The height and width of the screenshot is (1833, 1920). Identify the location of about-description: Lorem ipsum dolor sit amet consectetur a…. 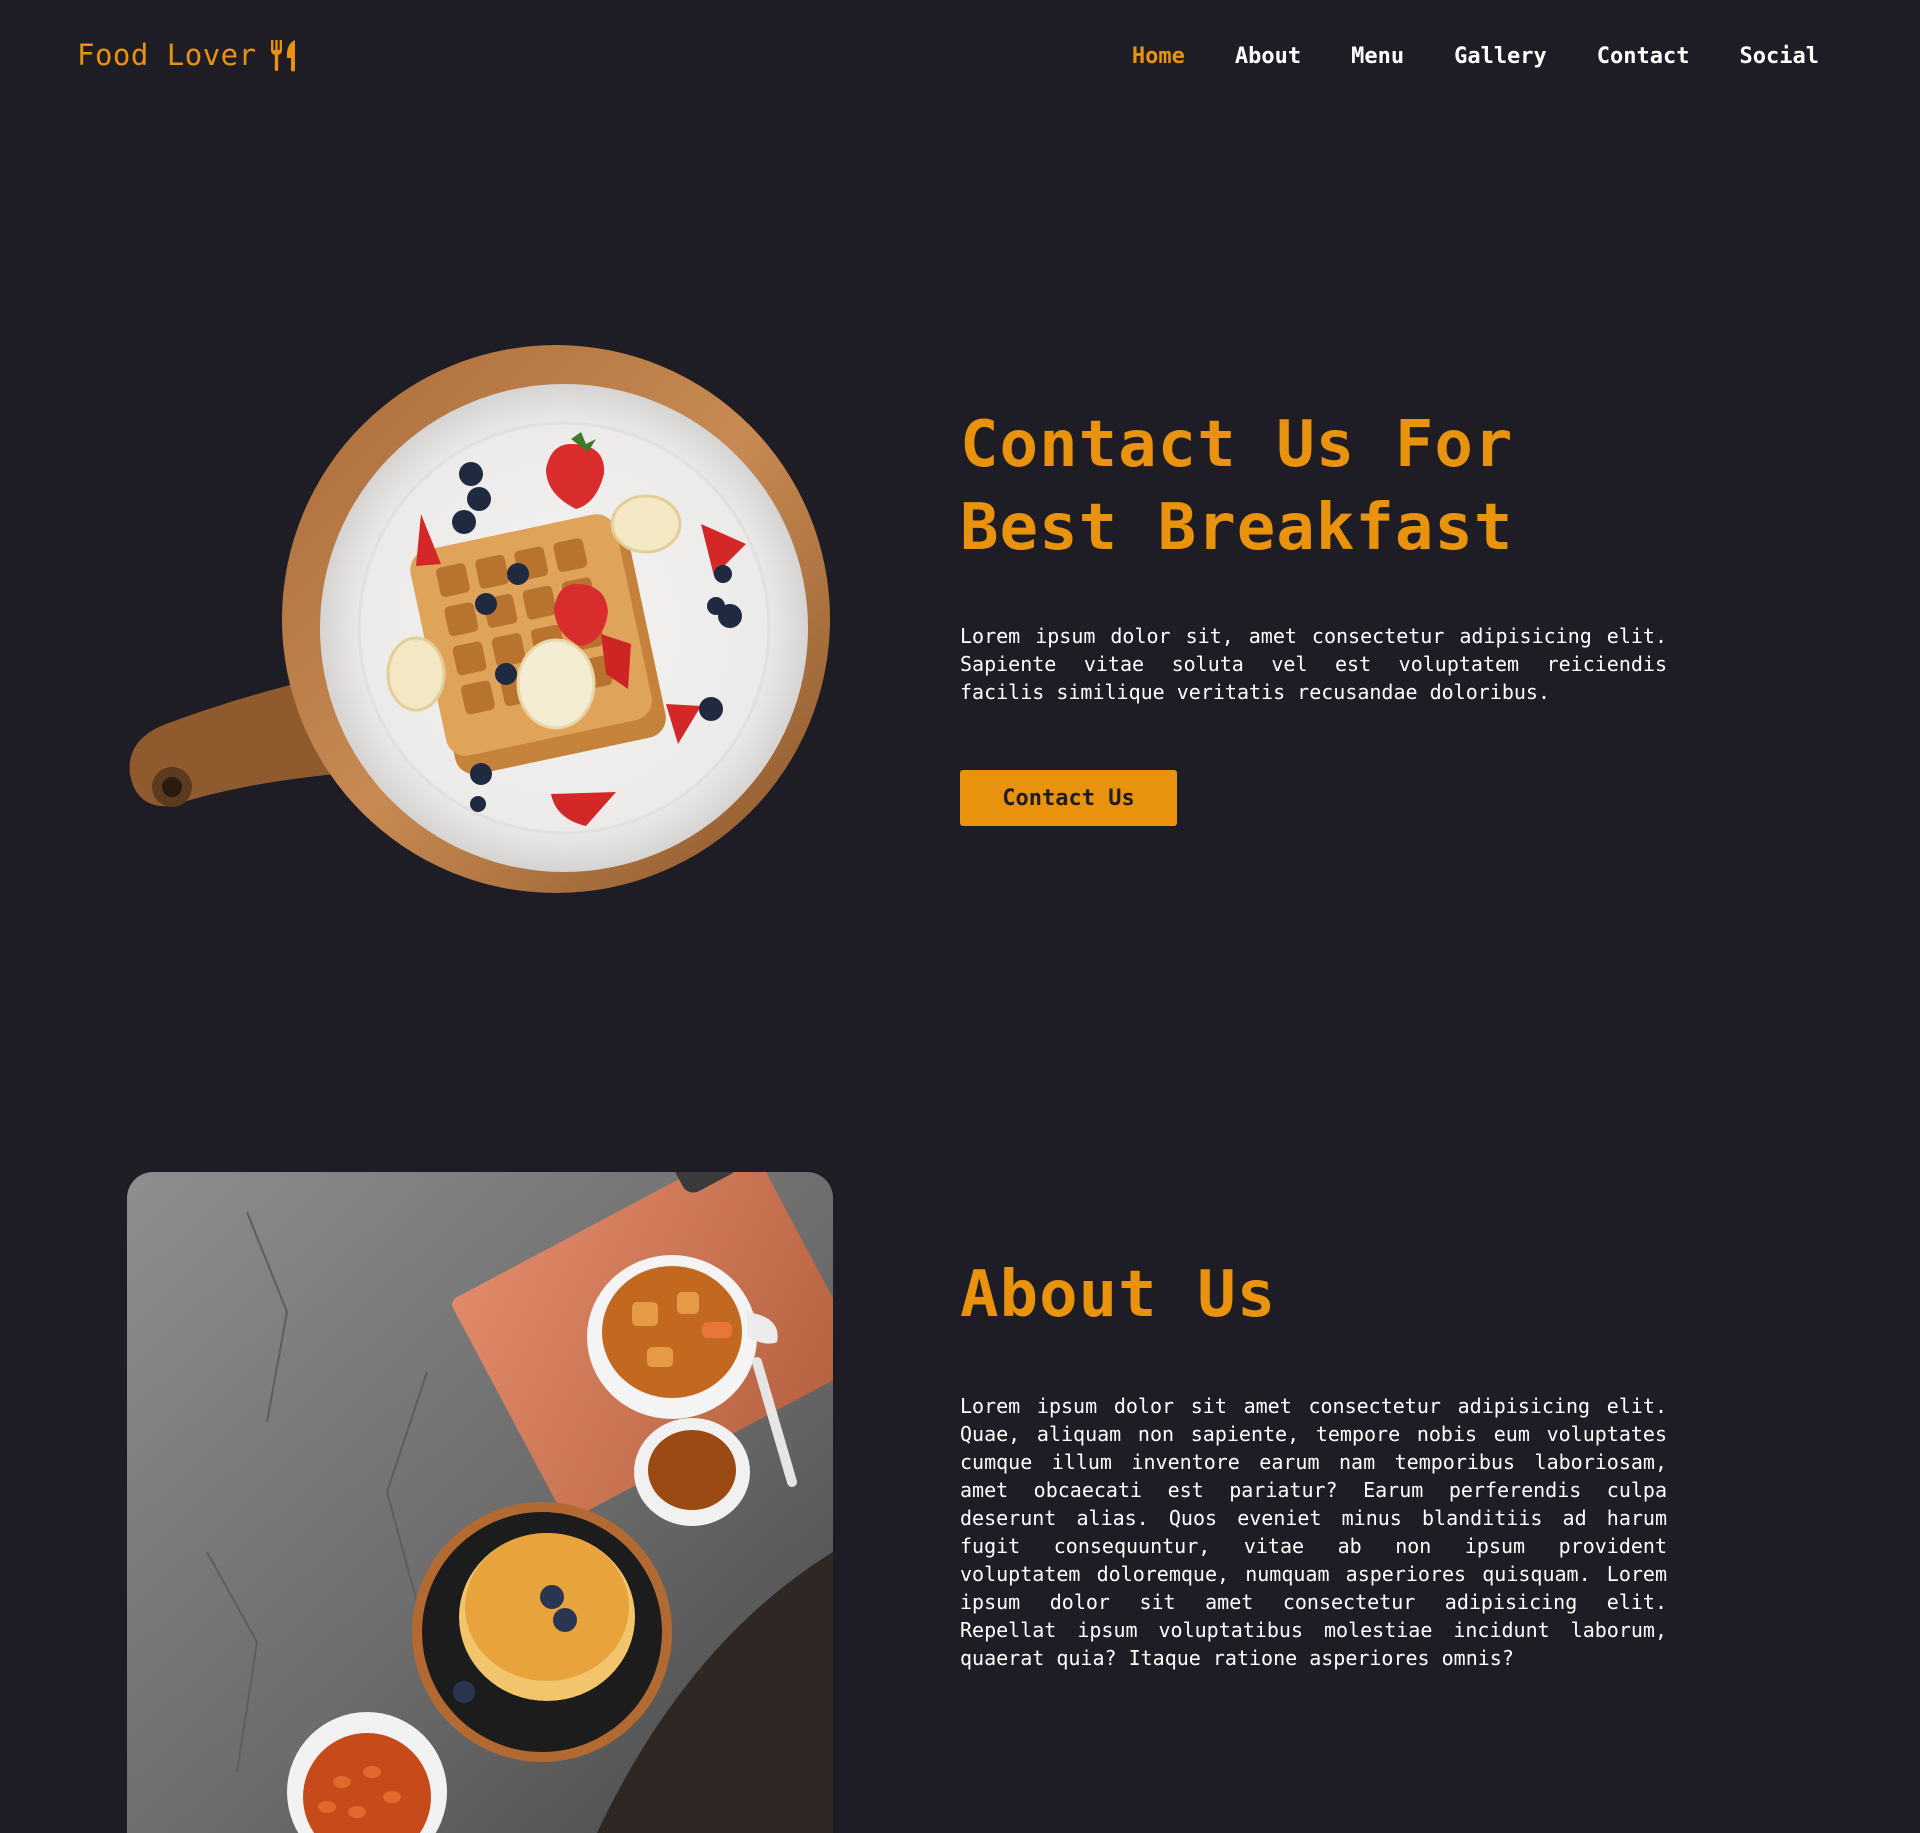
(1313, 1532).